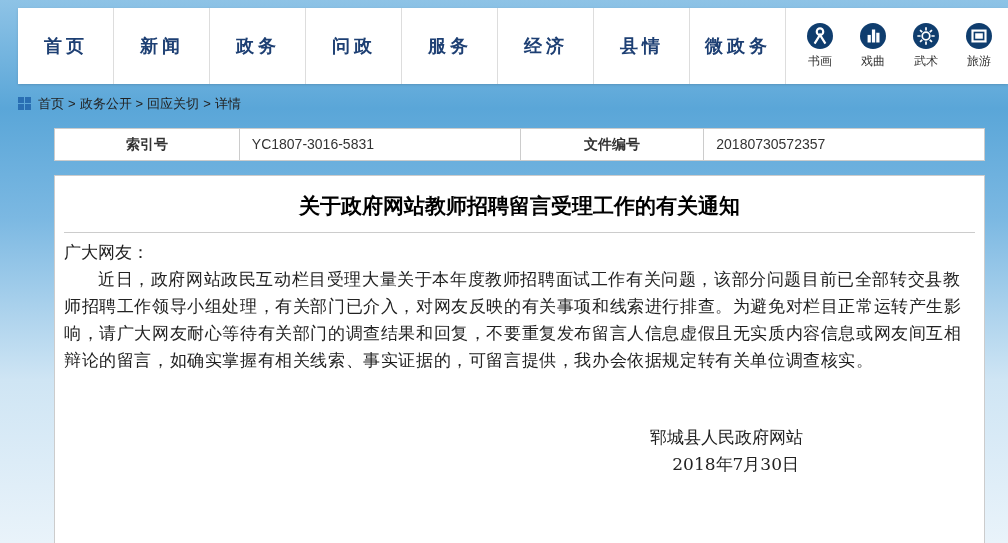 The image size is (1008, 543). What do you see at coordinates (873, 35) in the screenshot?
I see `buildings-icon` at bounding box center [873, 35].